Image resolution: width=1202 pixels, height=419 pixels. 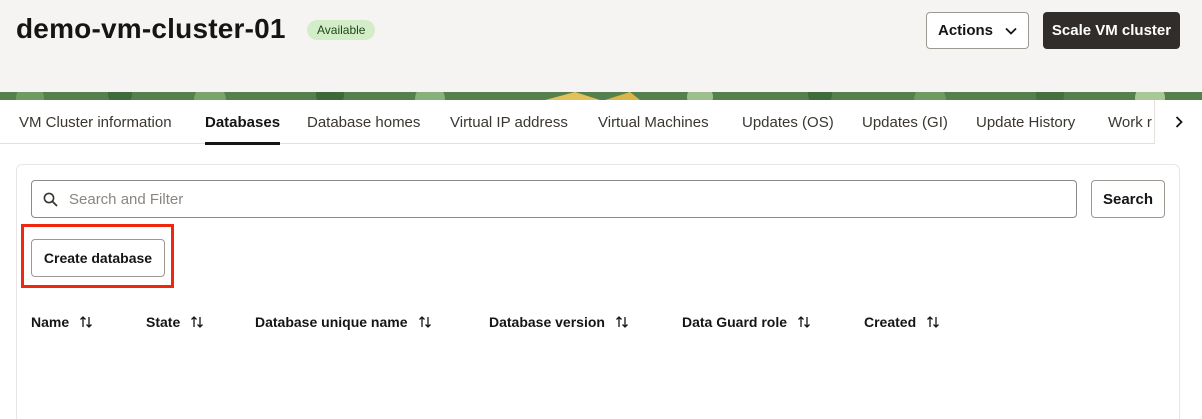 What do you see at coordinates (653, 122) in the screenshot?
I see `tab-virtual-machines: Virtual Machines` at bounding box center [653, 122].